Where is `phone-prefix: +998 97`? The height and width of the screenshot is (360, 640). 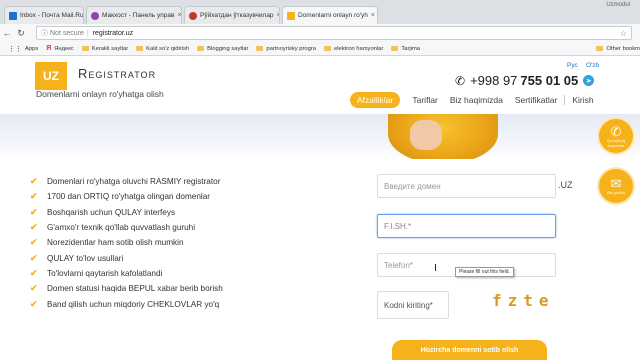
phone-prefix: +998 97 is located at coordinates (494, 80).